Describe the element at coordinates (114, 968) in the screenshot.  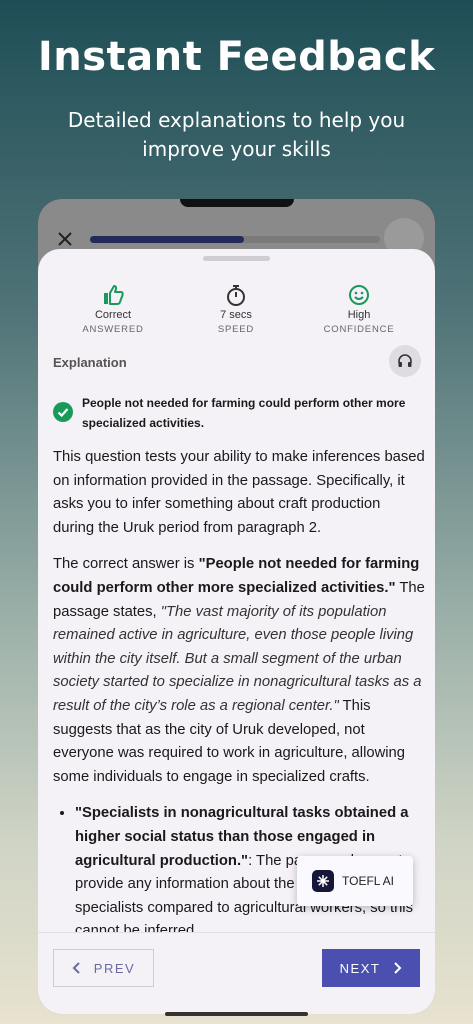
I see `prev-label: PREV` at that location.